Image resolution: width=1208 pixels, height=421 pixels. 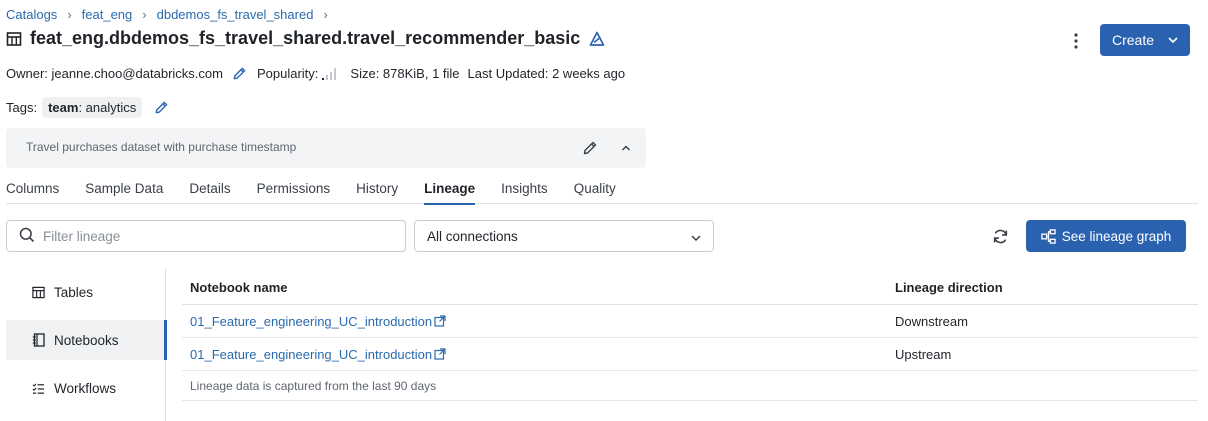 I want to click on filter-box, so click(x=206, y=236).